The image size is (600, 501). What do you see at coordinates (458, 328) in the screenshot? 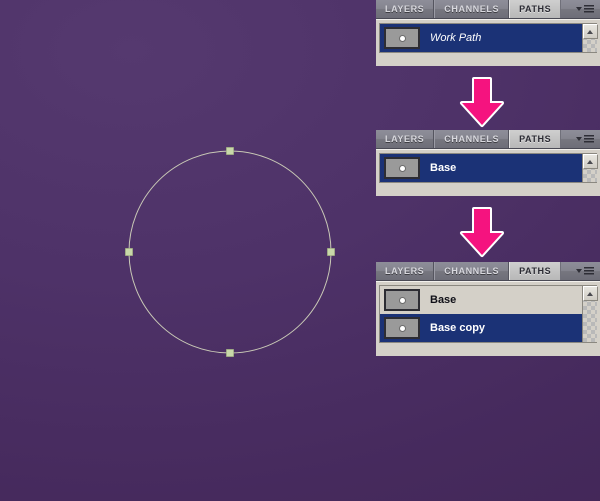
I see `path-name-label: Base copy` at bounding box center [458, 328].